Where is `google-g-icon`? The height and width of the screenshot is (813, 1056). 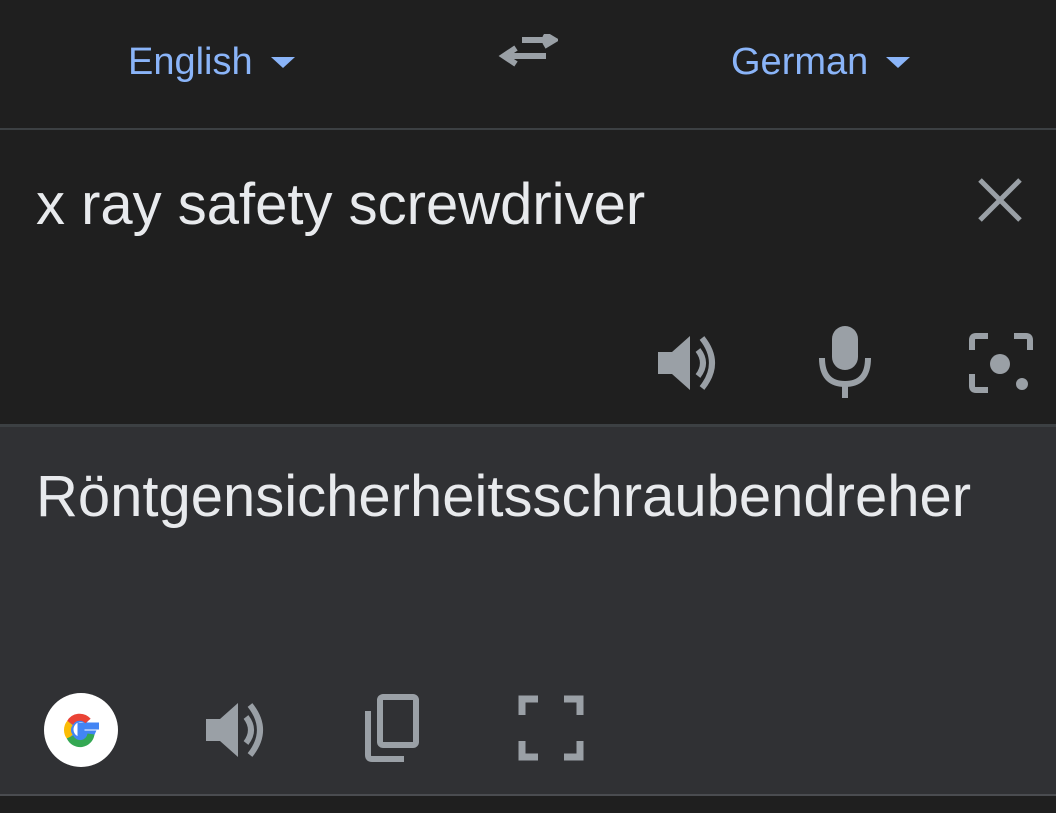 google-g-icon is located at coordinates (81, 730).